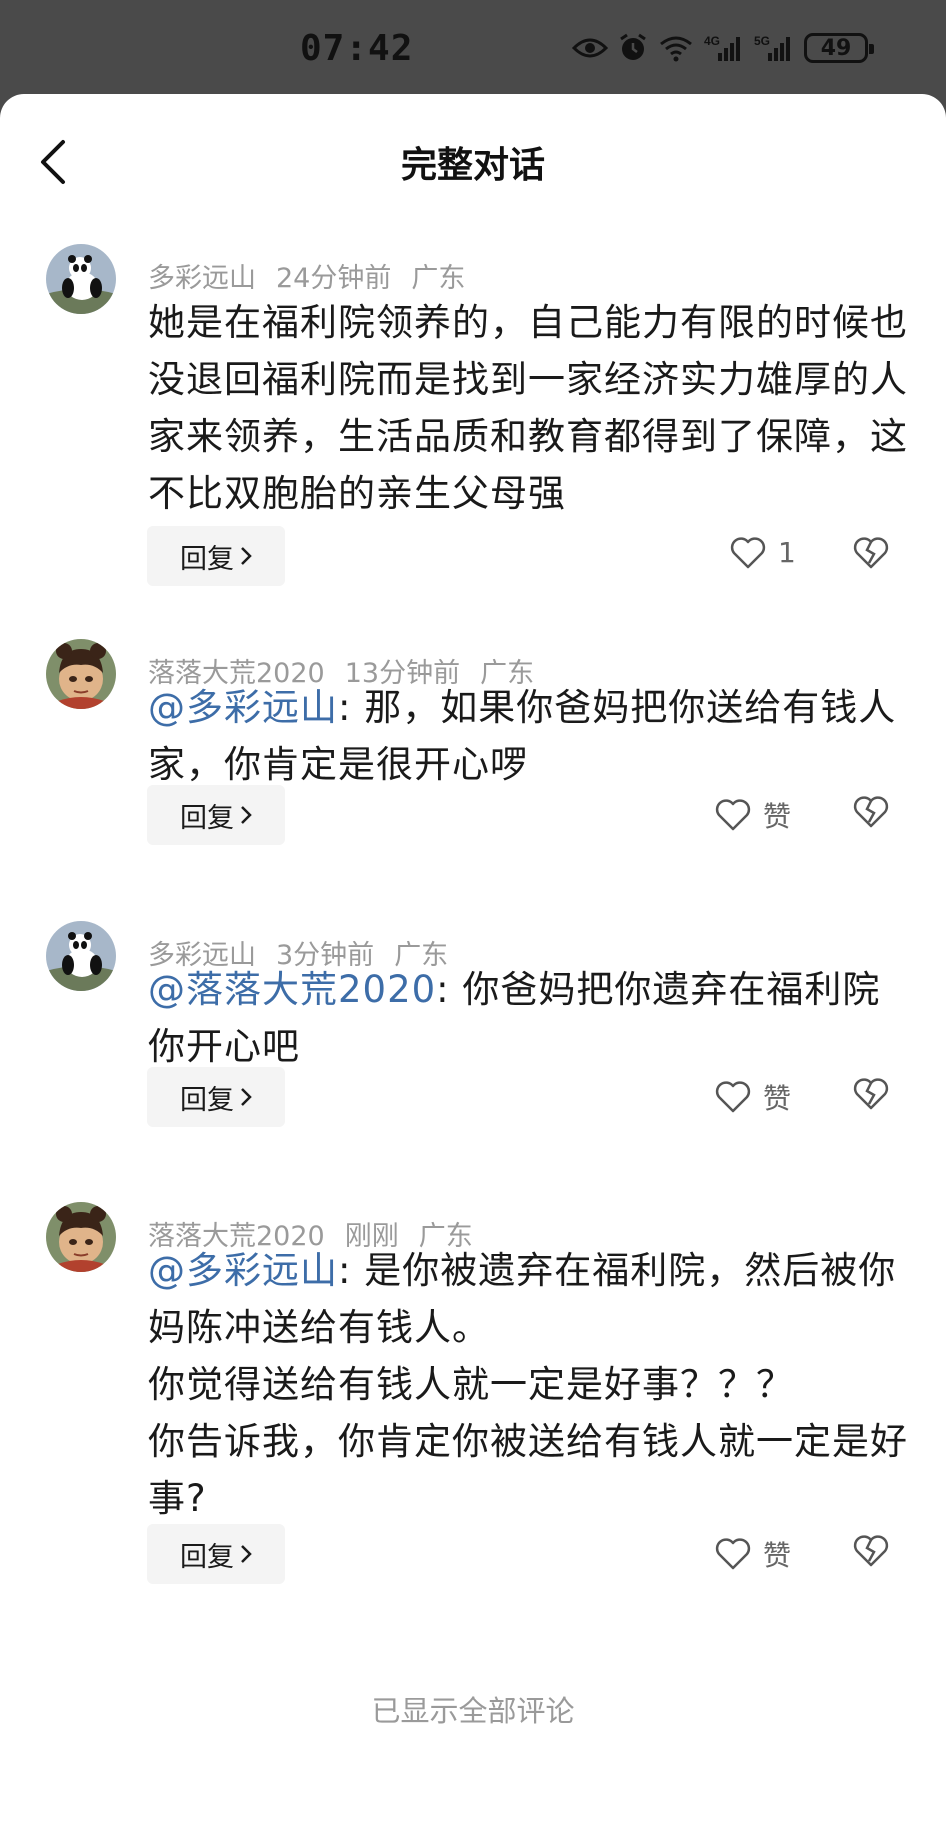 This screenshot has width=946, height=1844. What do you see at coordinates (590, 48) in the screenshot?
I see `eye-icon` at bounding box center [590, 48].